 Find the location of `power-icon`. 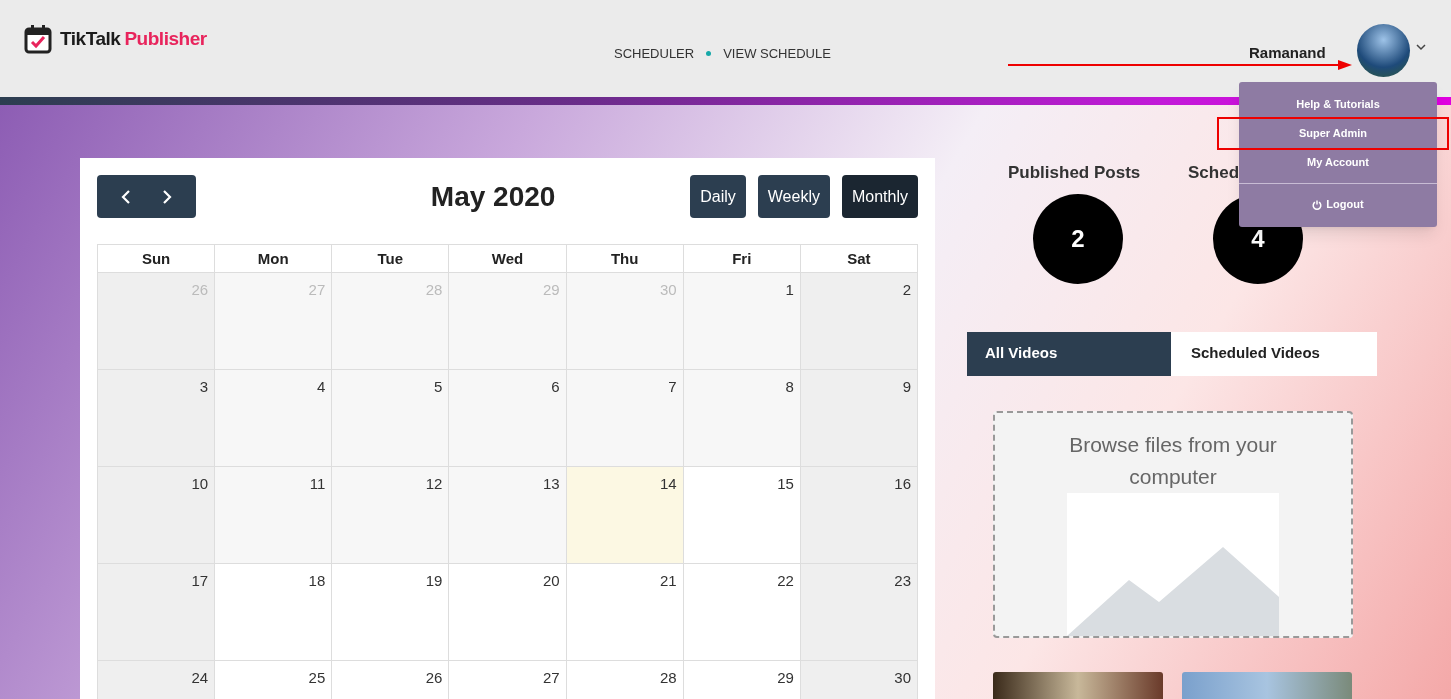

power-icon is located at coordinates (1317, 204).